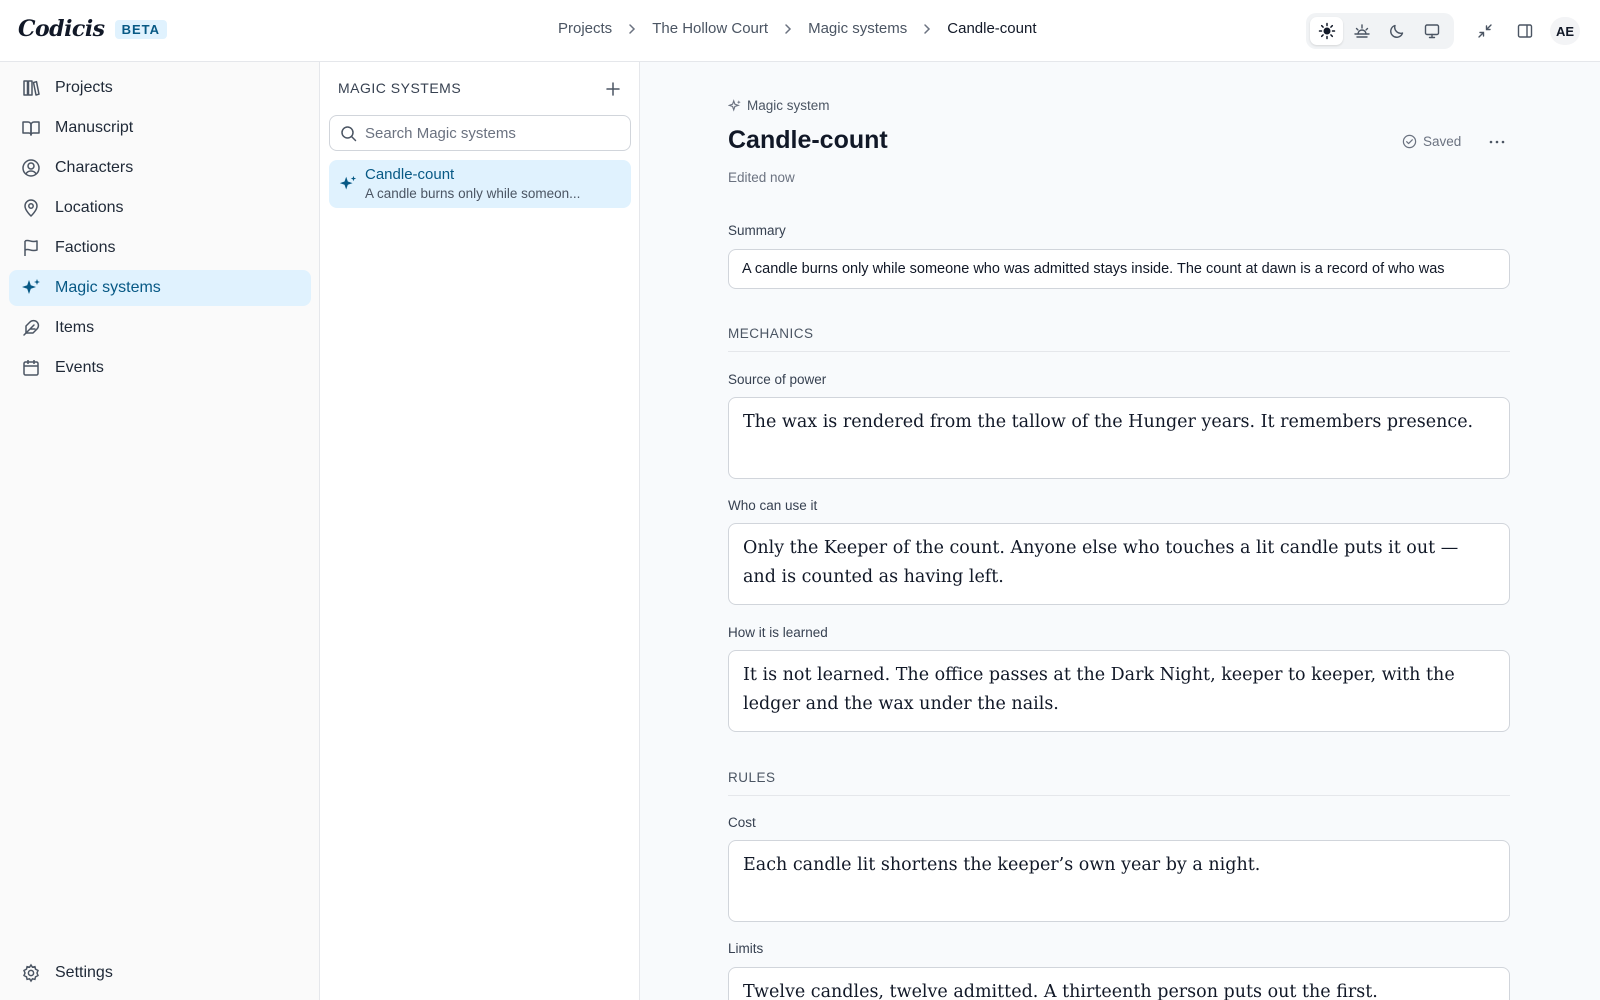 The image size is (1600, 1000). Describe the element at coordinates (160, 248) in the screenshot. I see `sidebar-item-factions: Factions` at that location.